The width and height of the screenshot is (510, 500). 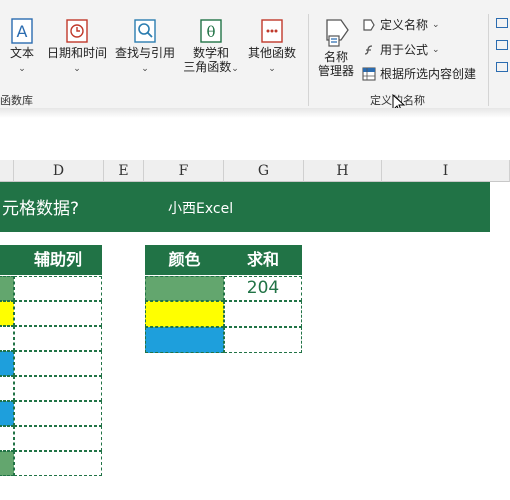 I want to click on define-name-button: 定义名称 ⌄, so click(x=401, y=24).